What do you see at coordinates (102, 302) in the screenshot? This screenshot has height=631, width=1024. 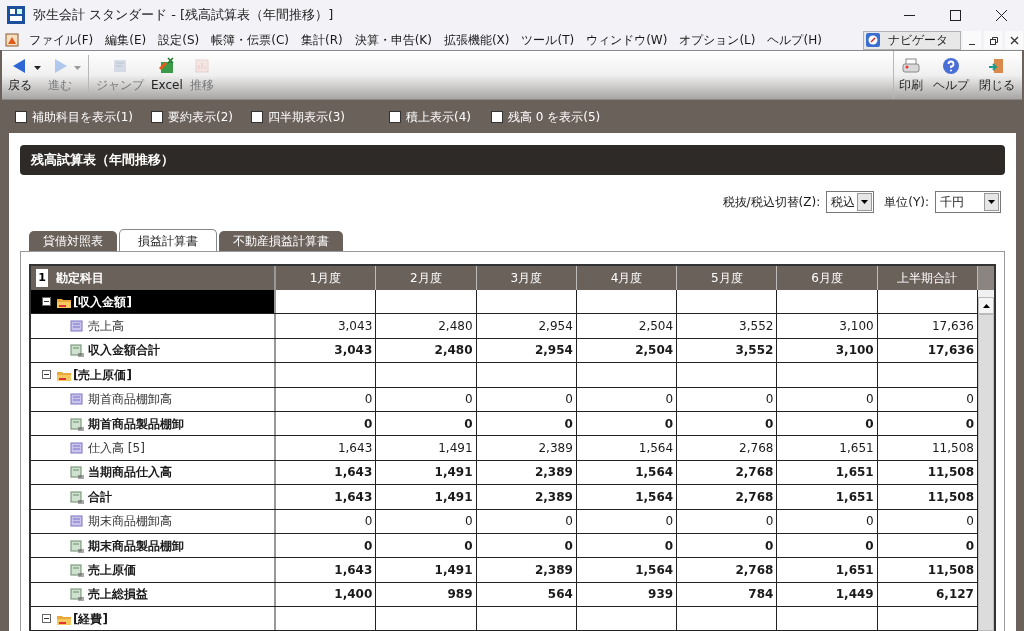 I see `account-label: [収入金額]` at bounding box center [102, 302].